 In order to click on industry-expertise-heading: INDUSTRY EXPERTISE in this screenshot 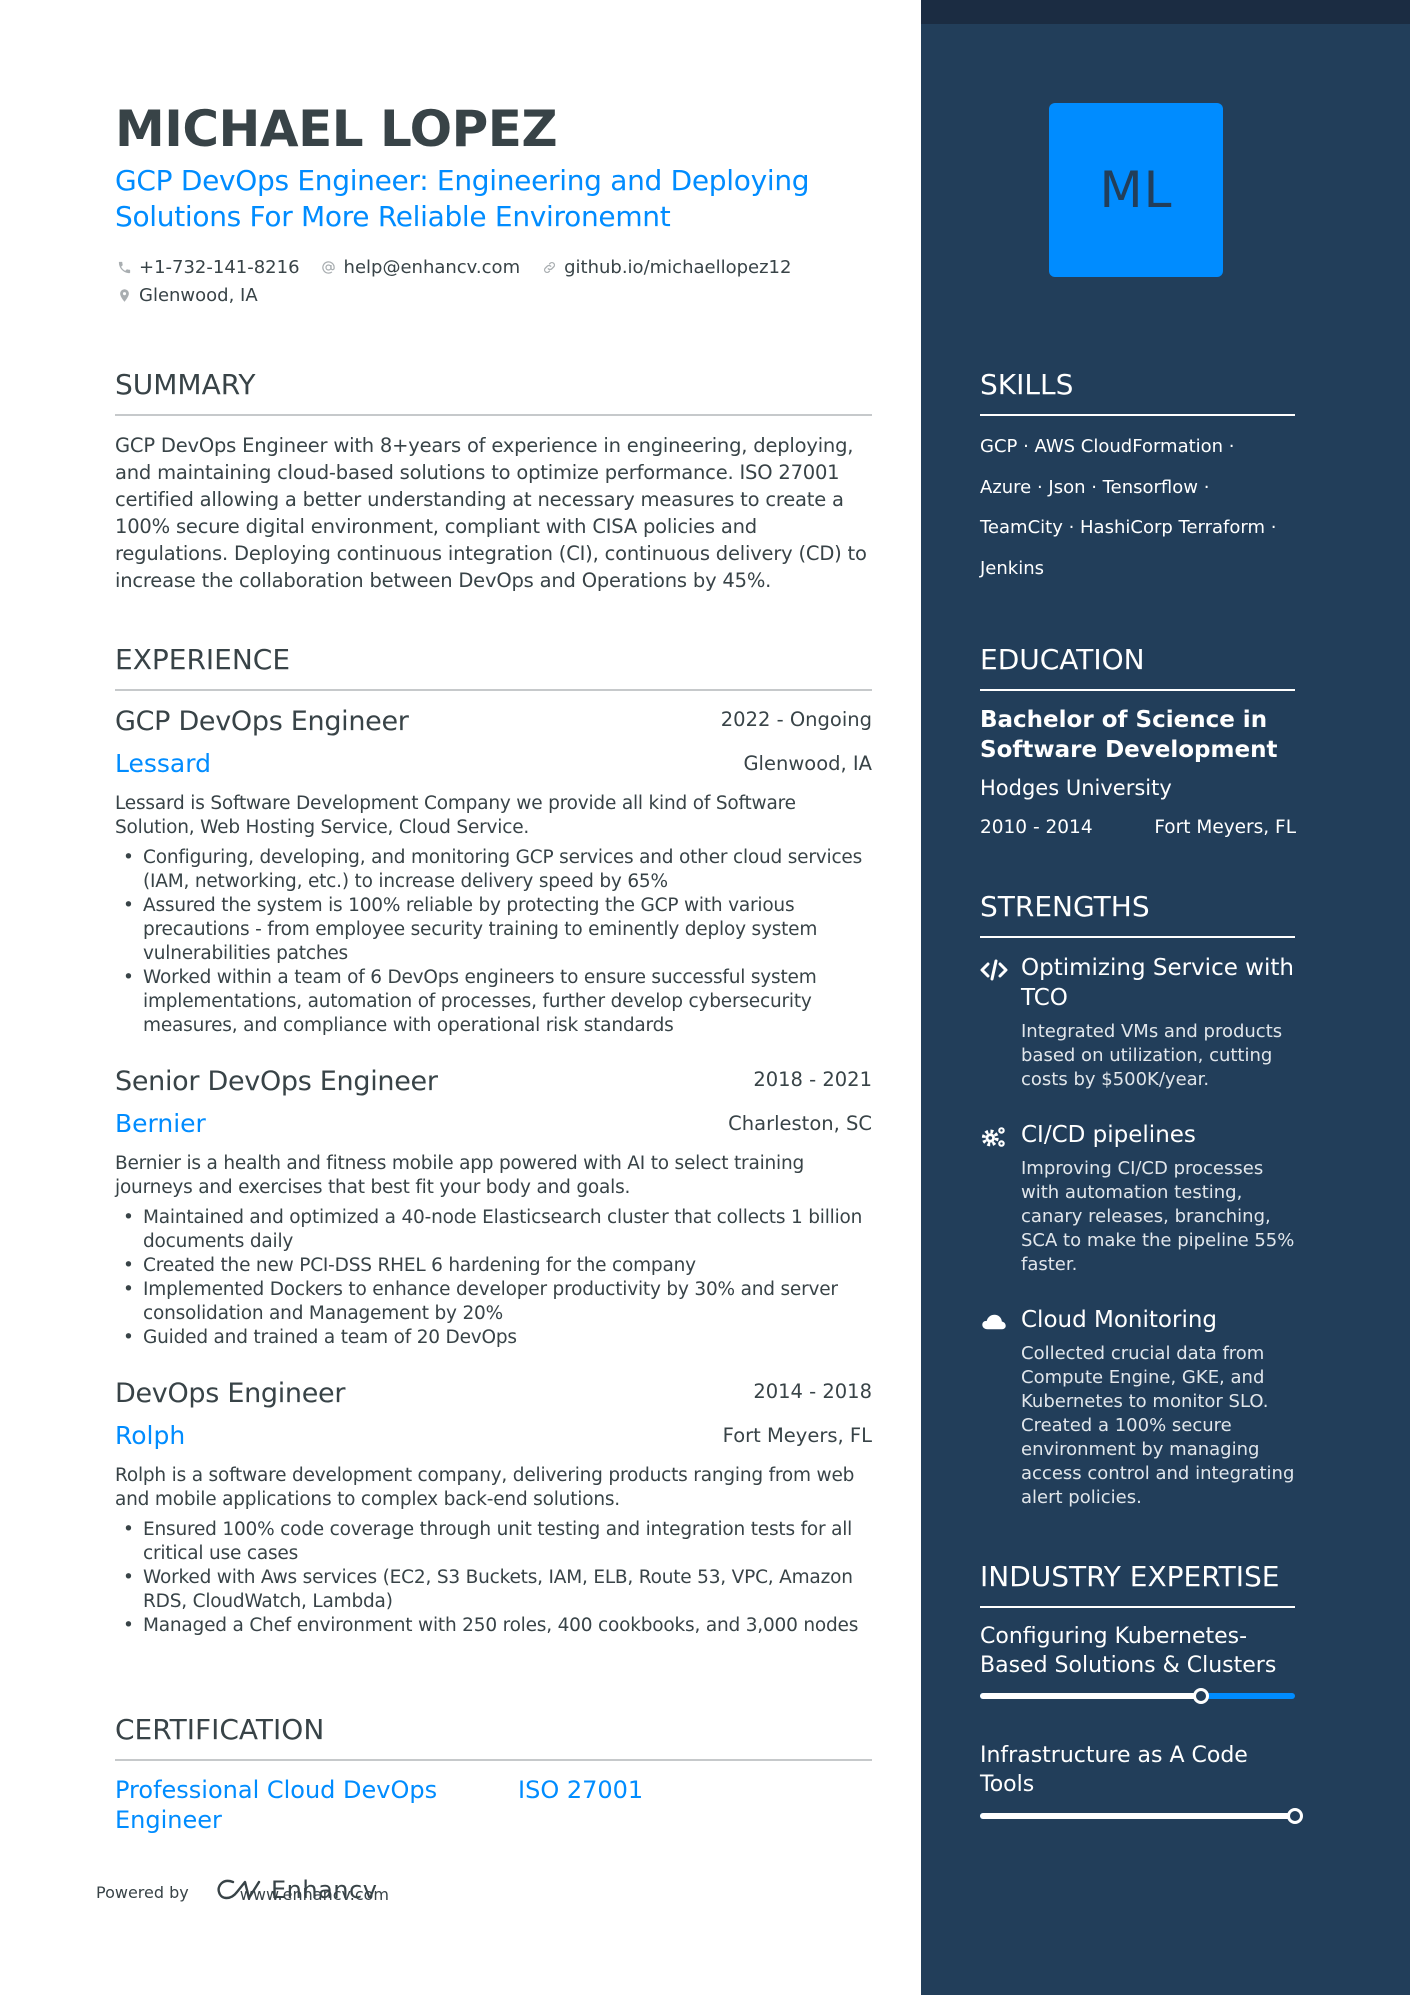, I will do `click(1130, 1576)`.